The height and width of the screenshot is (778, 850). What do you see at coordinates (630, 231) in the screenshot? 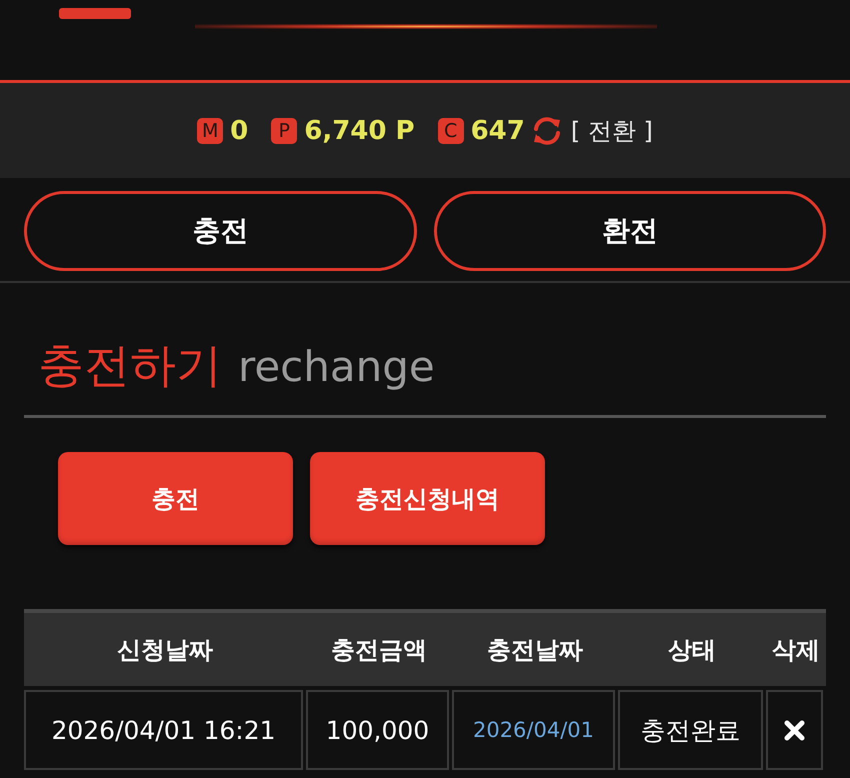
I see `nav-button: 환전` at bounding box center [630, 231].